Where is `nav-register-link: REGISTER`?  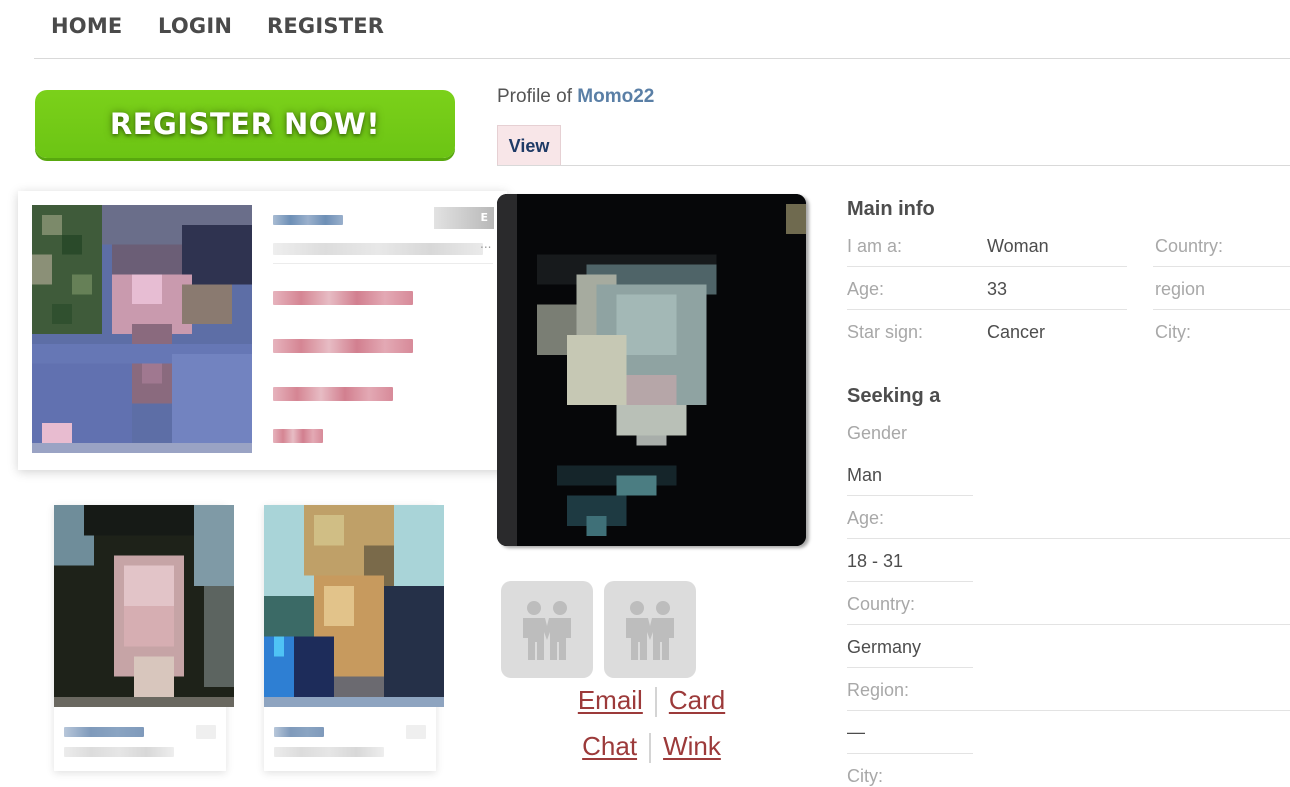
nav-register-link: REGISTER is located at coordinates (325, 26).